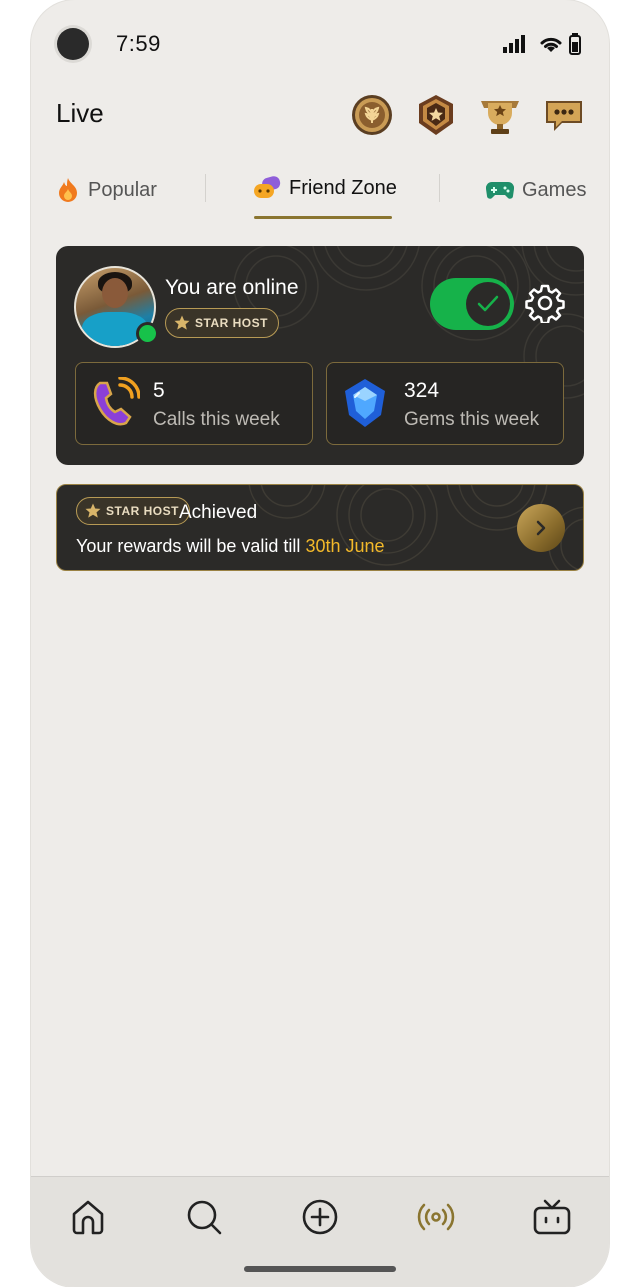 The height and width of the screenshot is (1287, 640). Describe the element at coordinates (216, 419) in the screenshot. I see `calls-label: Calls this week` at that location.